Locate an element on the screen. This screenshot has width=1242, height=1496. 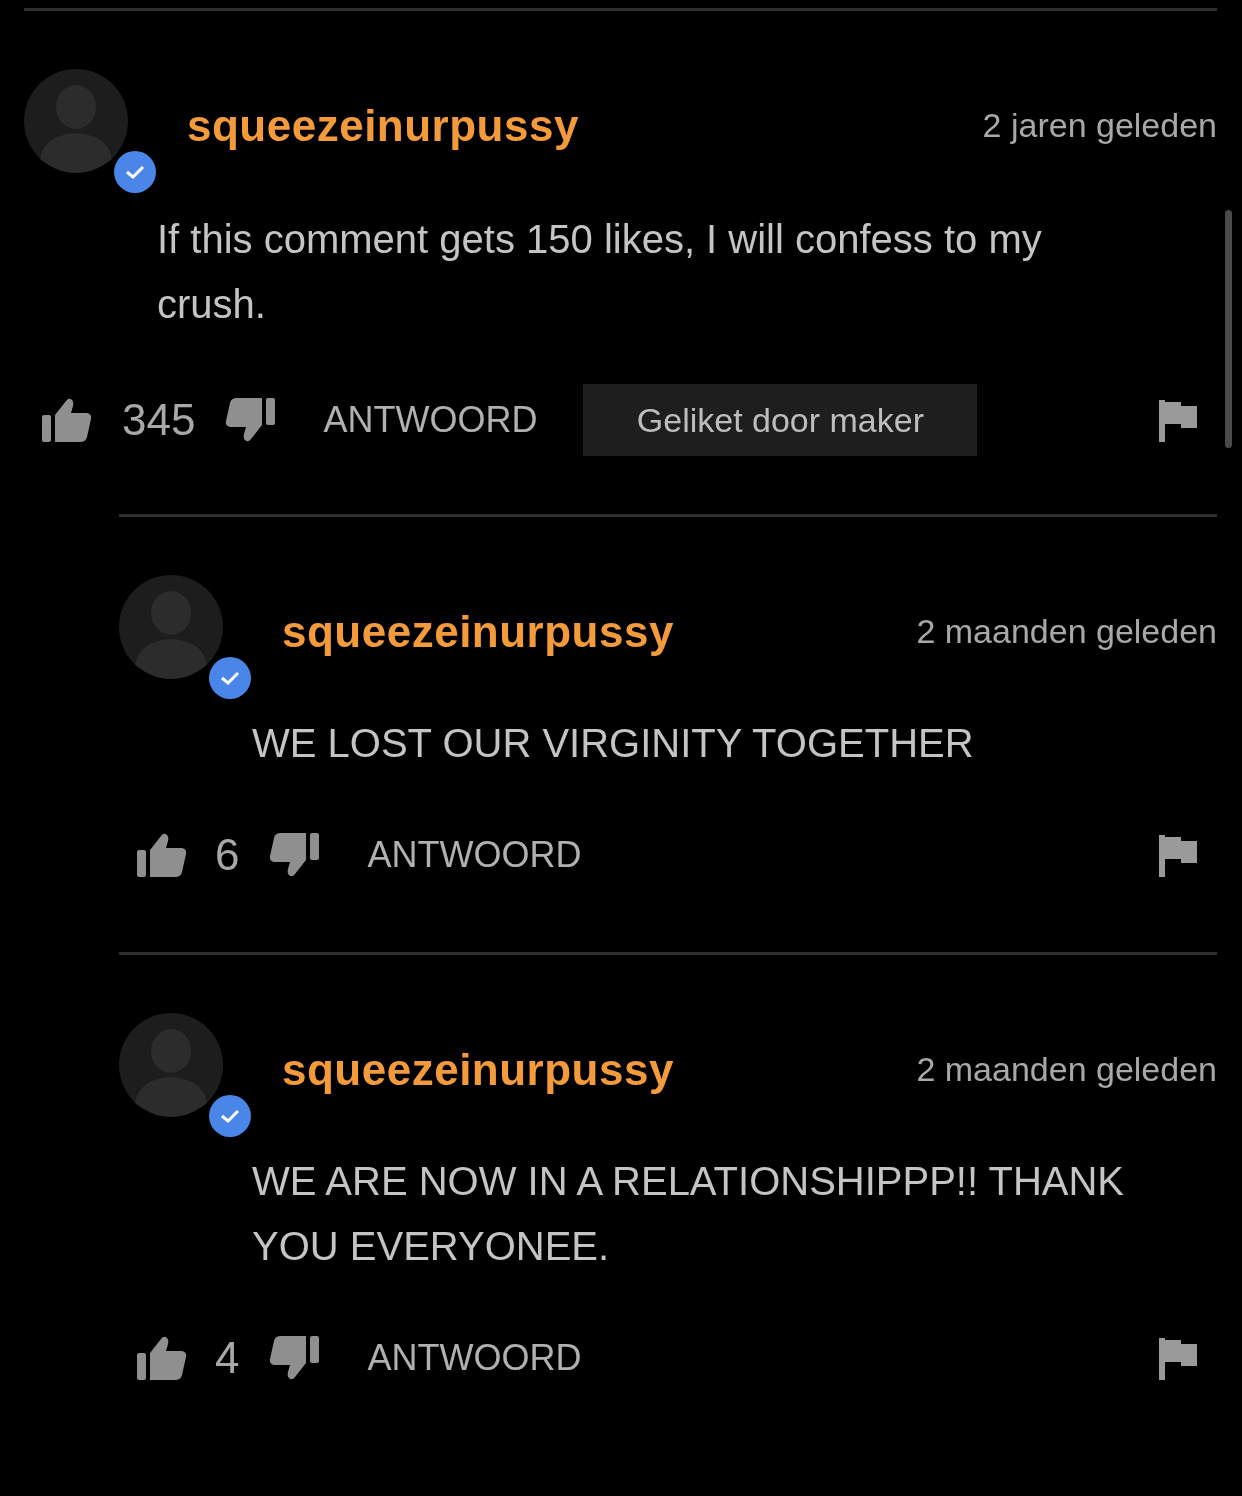
like-count: 345 is located at coordinates (159, 420).